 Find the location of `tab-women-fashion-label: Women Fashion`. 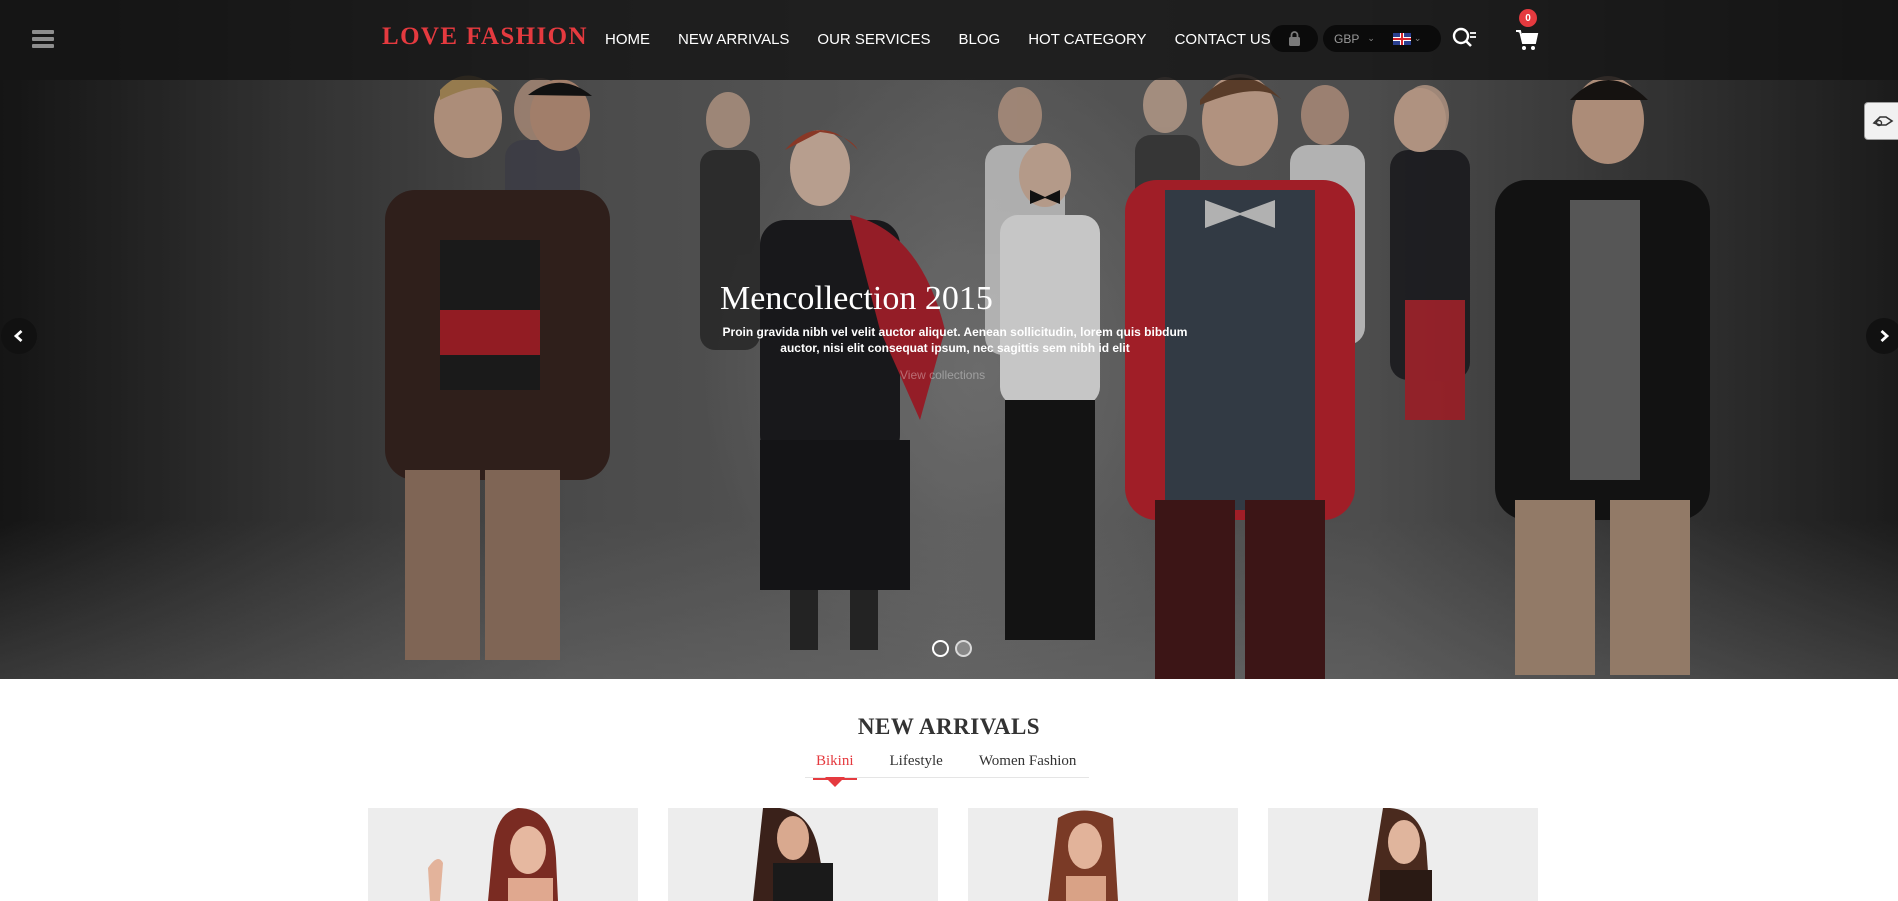

tab-women-fashion-label: Women Fashion is located at coordinates (1027, 761).